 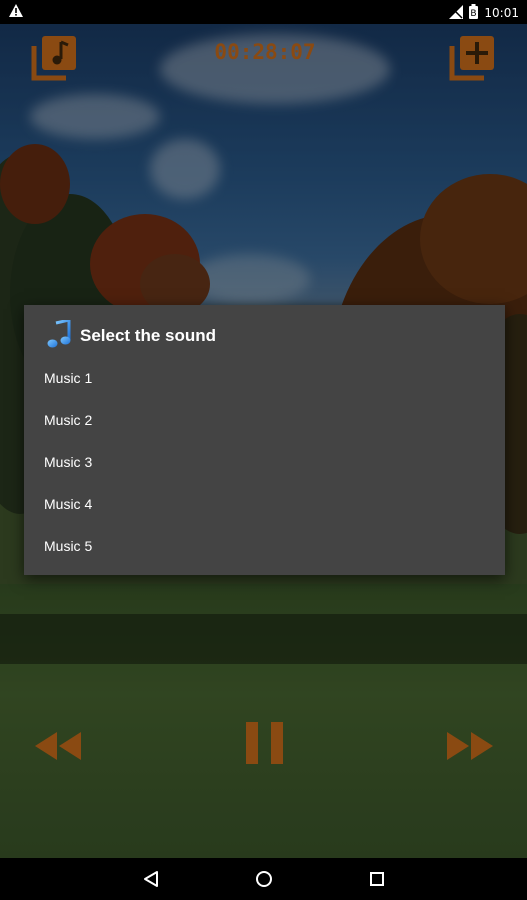 I want to click on home-circle-icon, so click(x=264, y=881).